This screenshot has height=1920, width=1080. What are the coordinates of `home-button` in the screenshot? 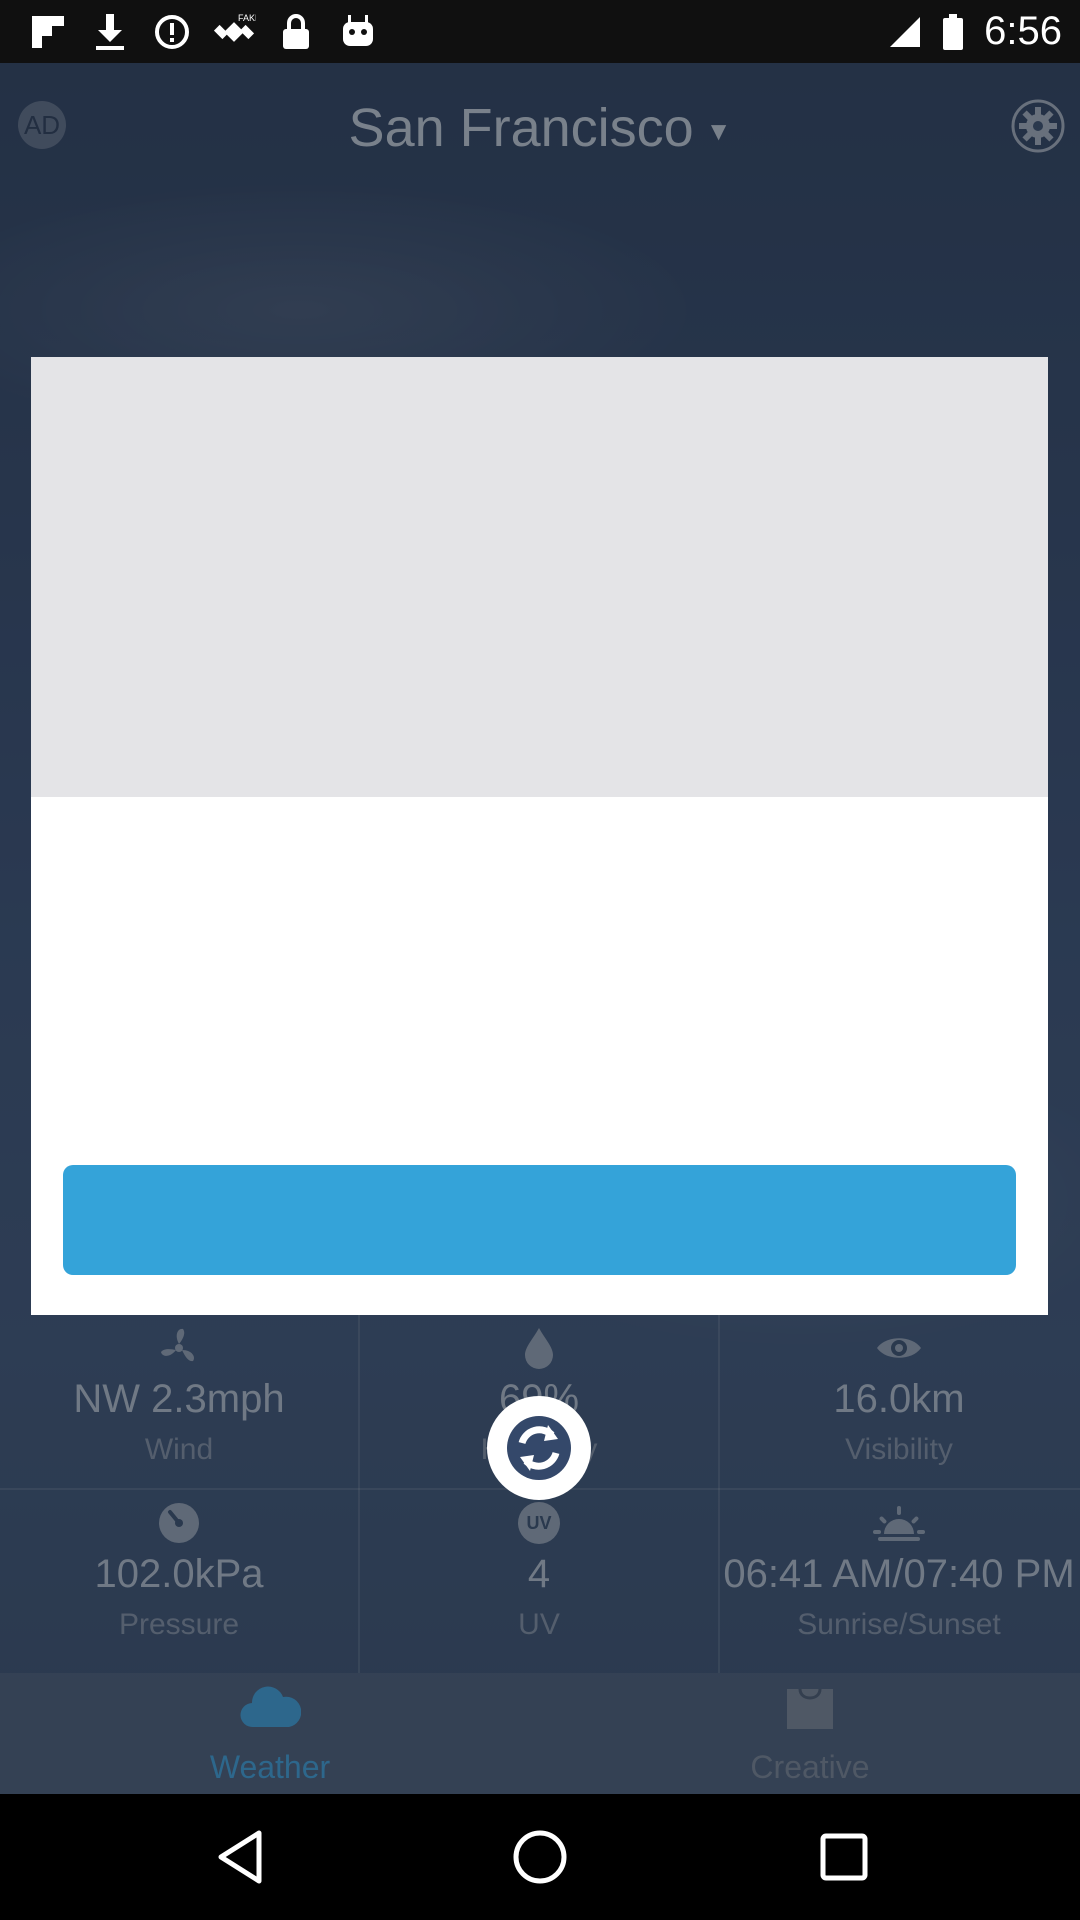 It's located at (540, 1857).